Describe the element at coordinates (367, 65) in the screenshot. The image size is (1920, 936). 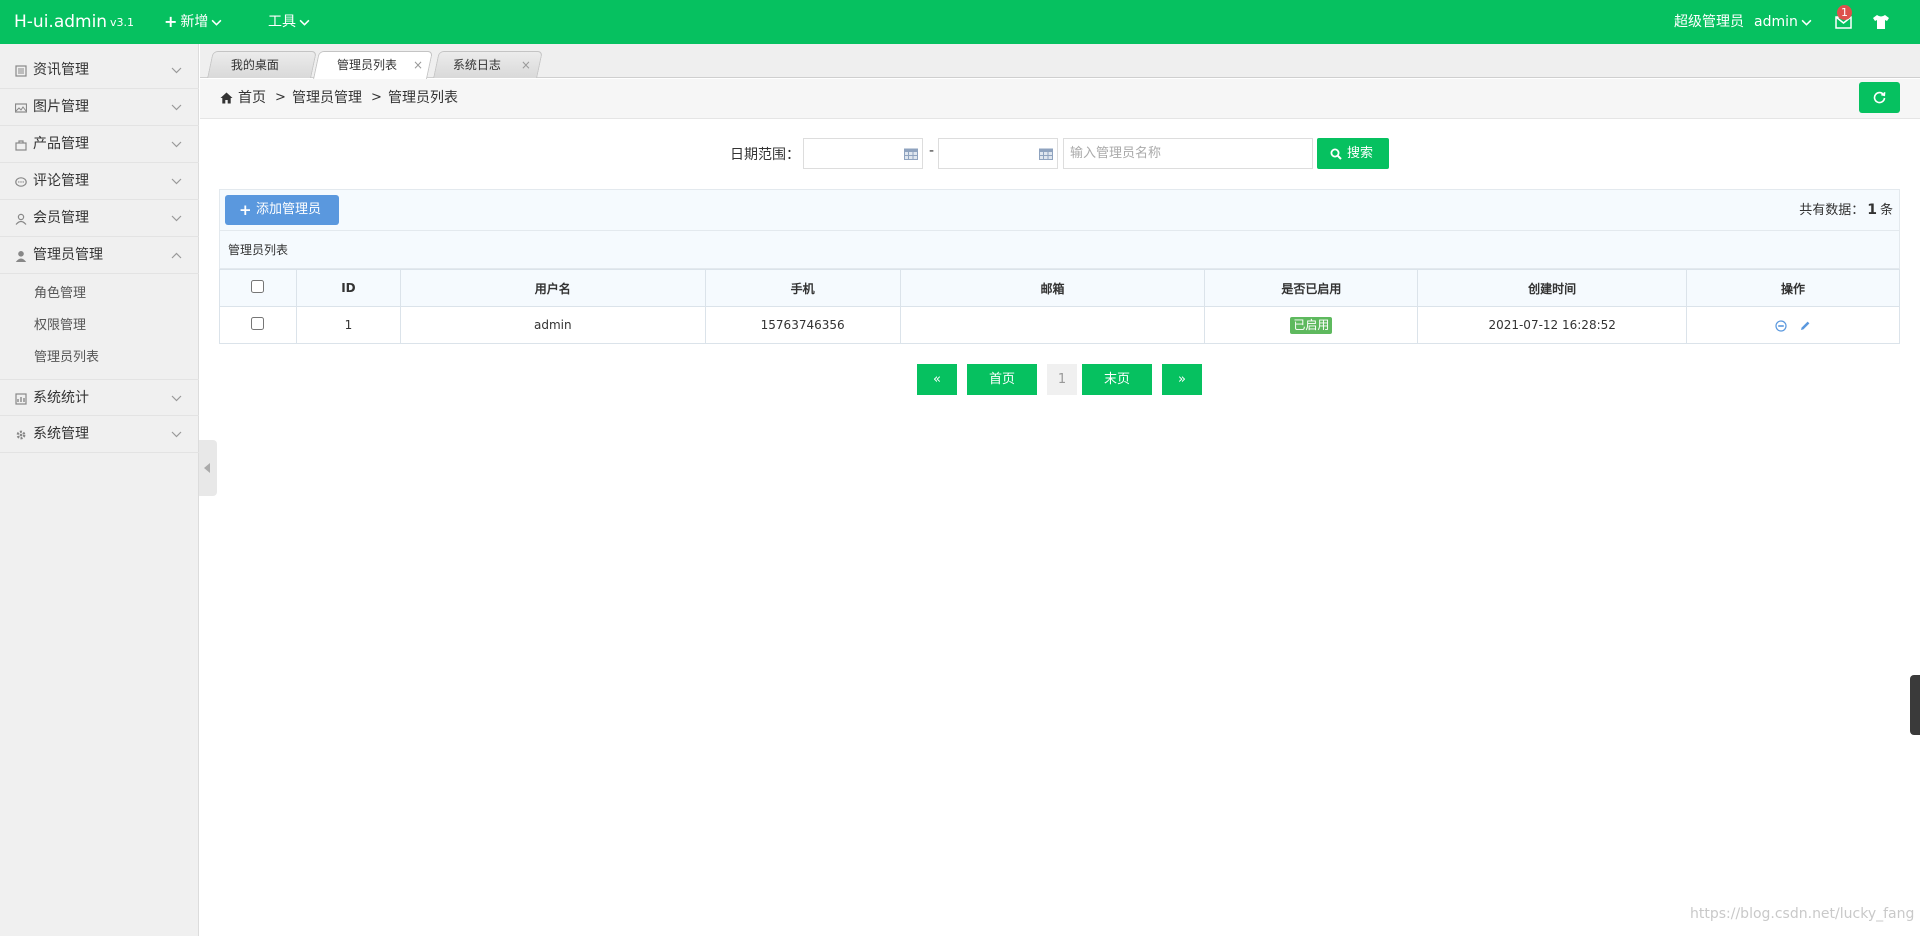
I see `tab-label: 管理员列表` at that location.